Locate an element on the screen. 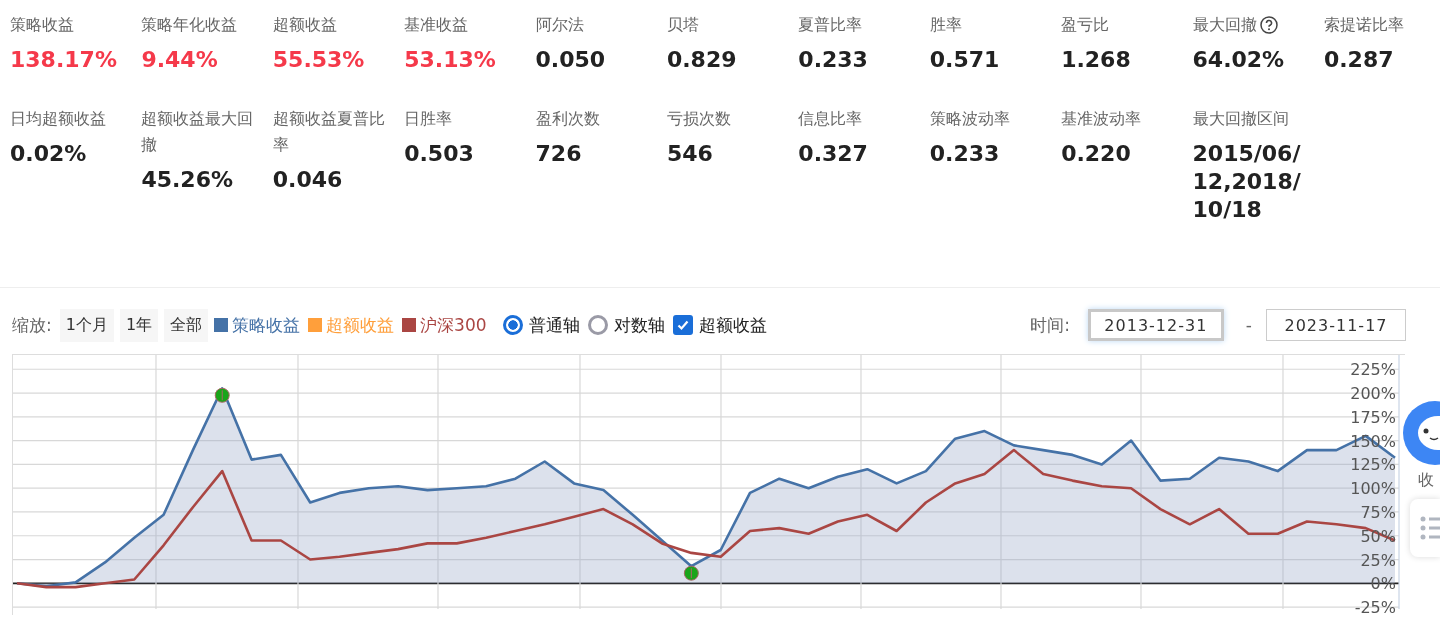 The image size is (1440, 625). option-label: 对数轴 is located at coordinates (639, 325).